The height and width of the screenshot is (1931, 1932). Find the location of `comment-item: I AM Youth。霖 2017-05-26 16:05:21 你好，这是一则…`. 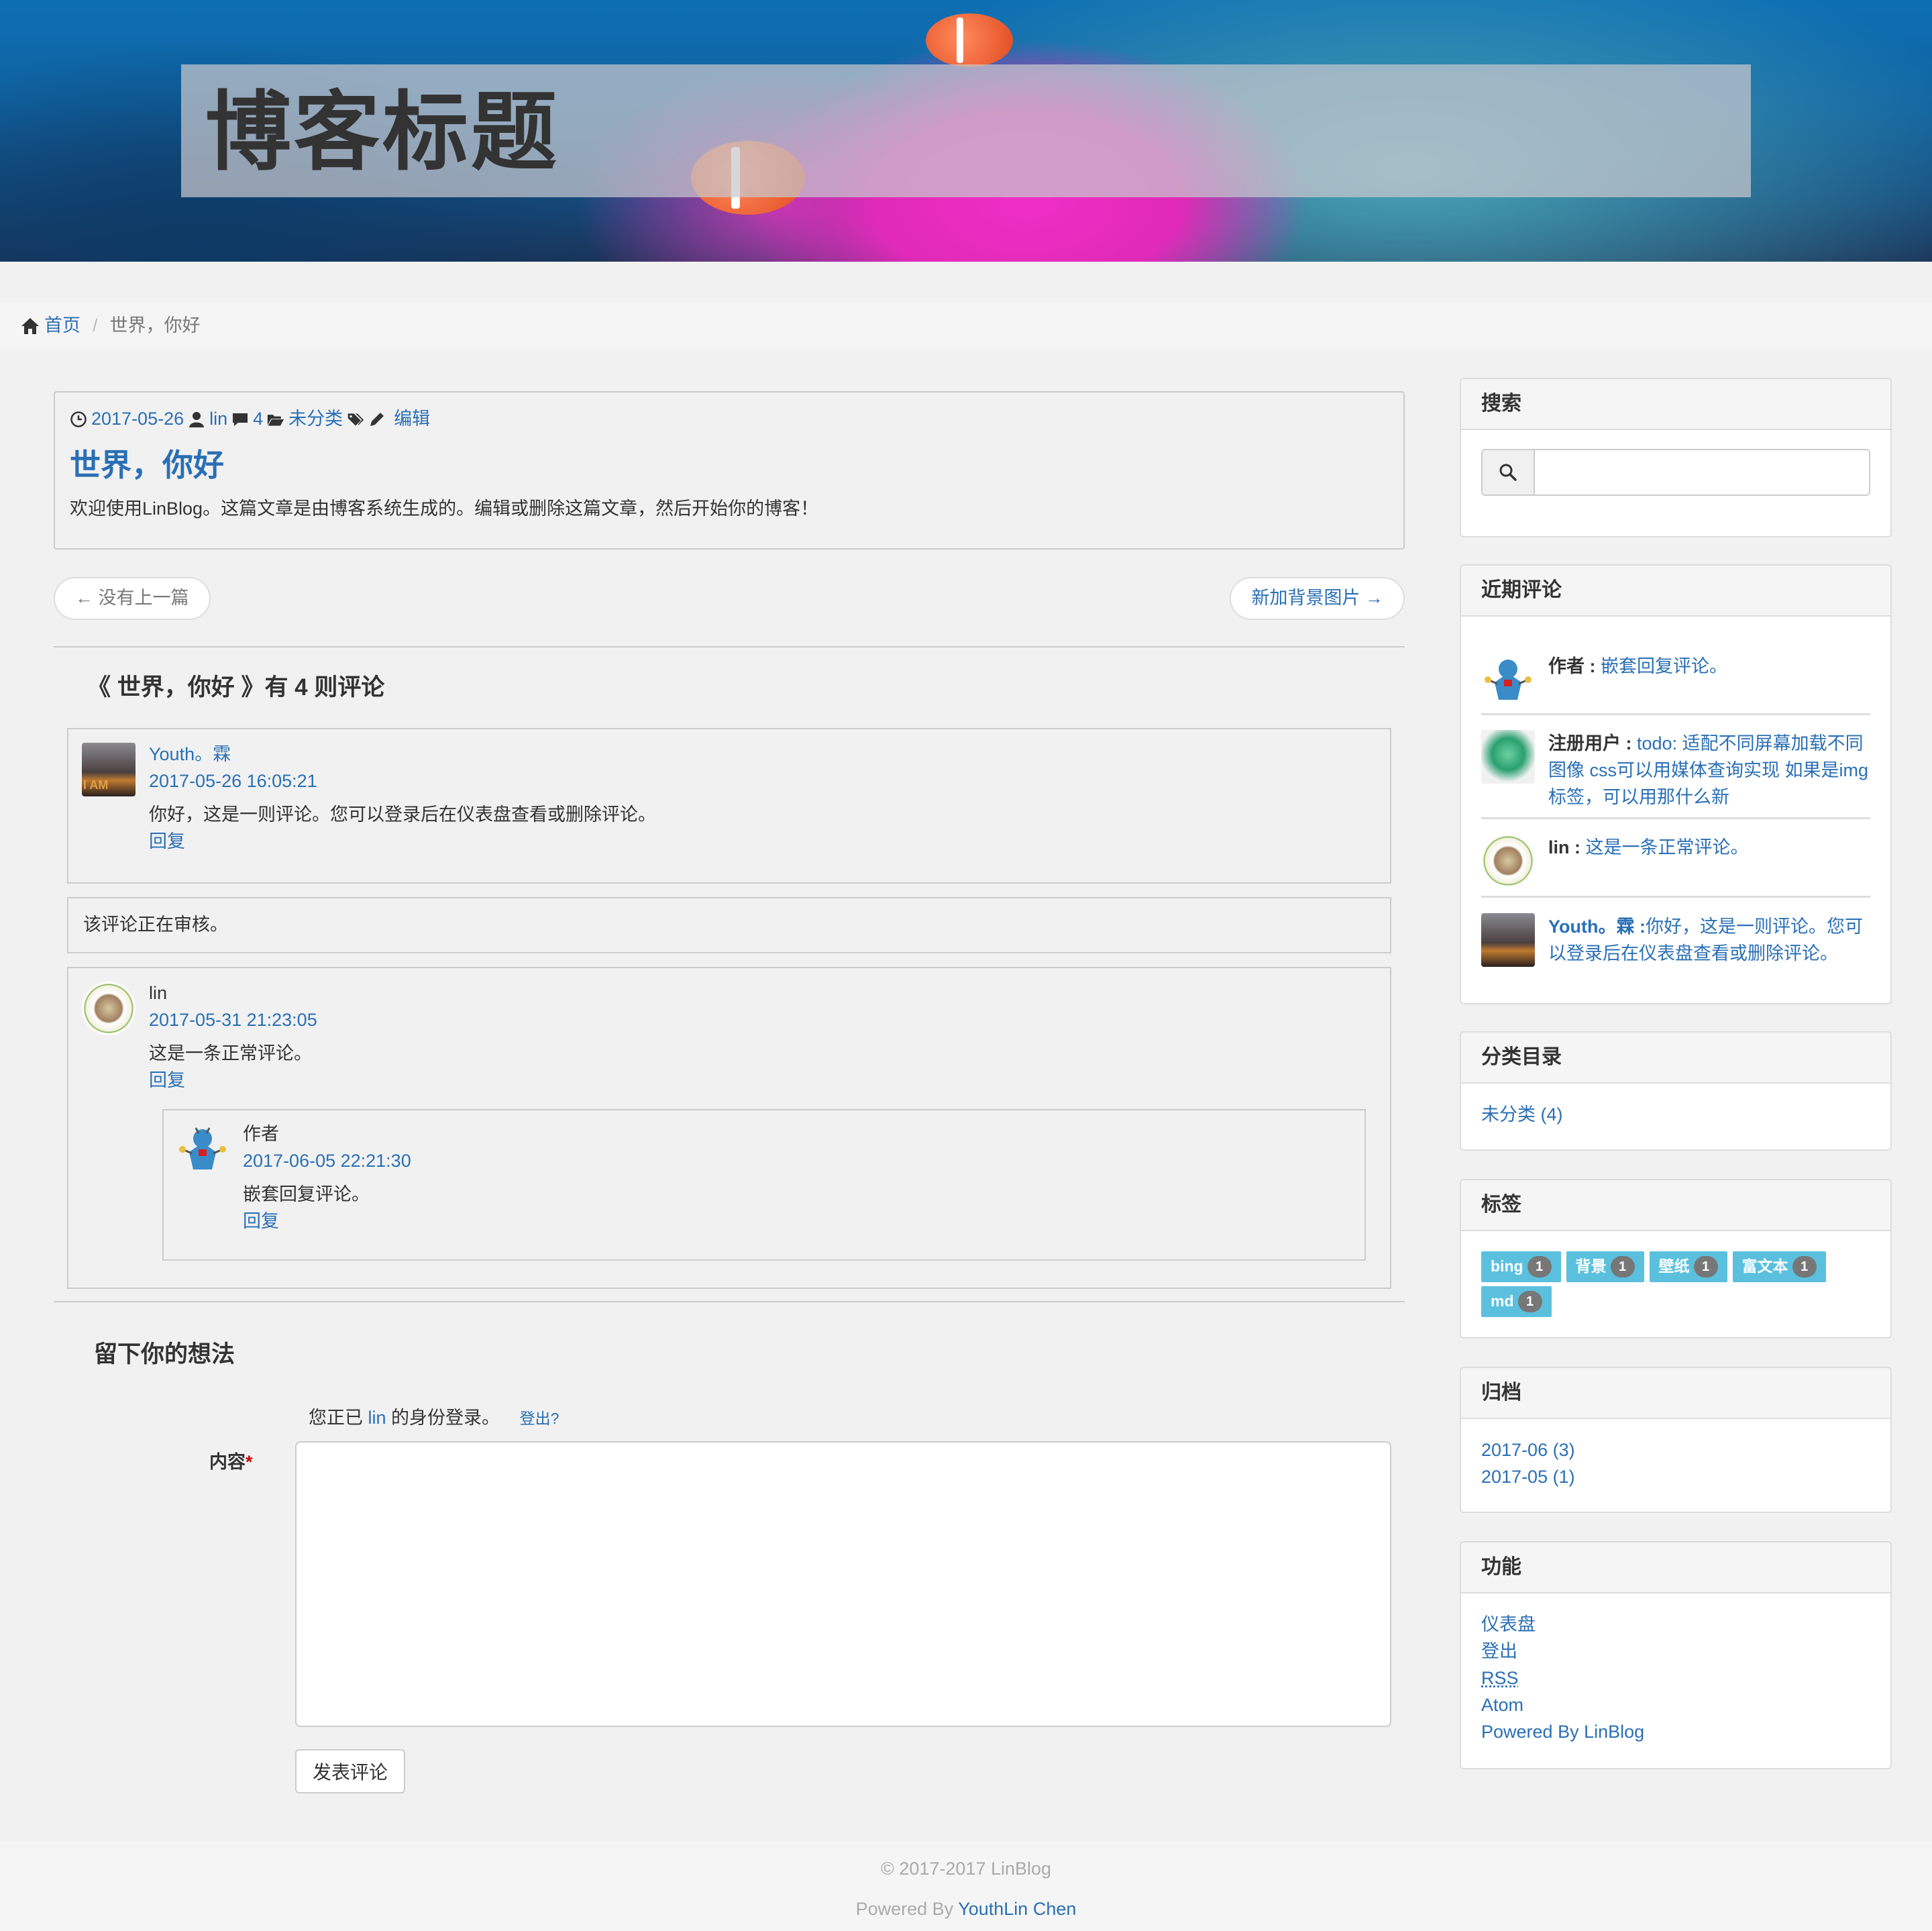

comment-item: I AM Youth。霖 2017-05-26 16:05:21 你好，这是一则… is located at coordinates (729, 806).